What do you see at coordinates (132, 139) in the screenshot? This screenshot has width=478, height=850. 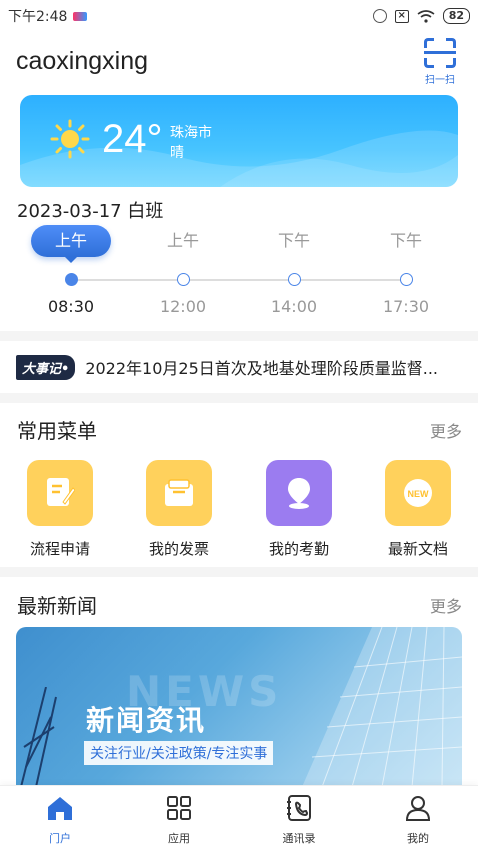 I see `weather-temperature: 24°` at bounding box center [132, 139].